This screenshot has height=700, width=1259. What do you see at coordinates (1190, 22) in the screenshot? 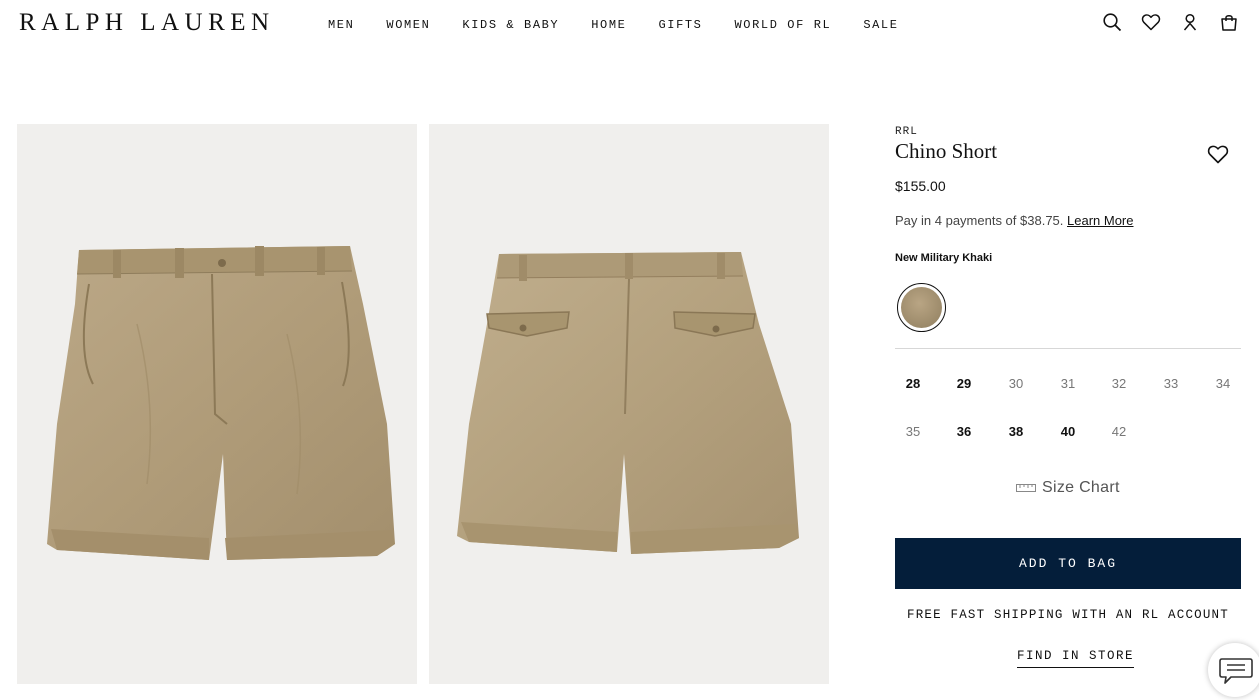
I see `account-icon` at bounding box center [1190, 22].